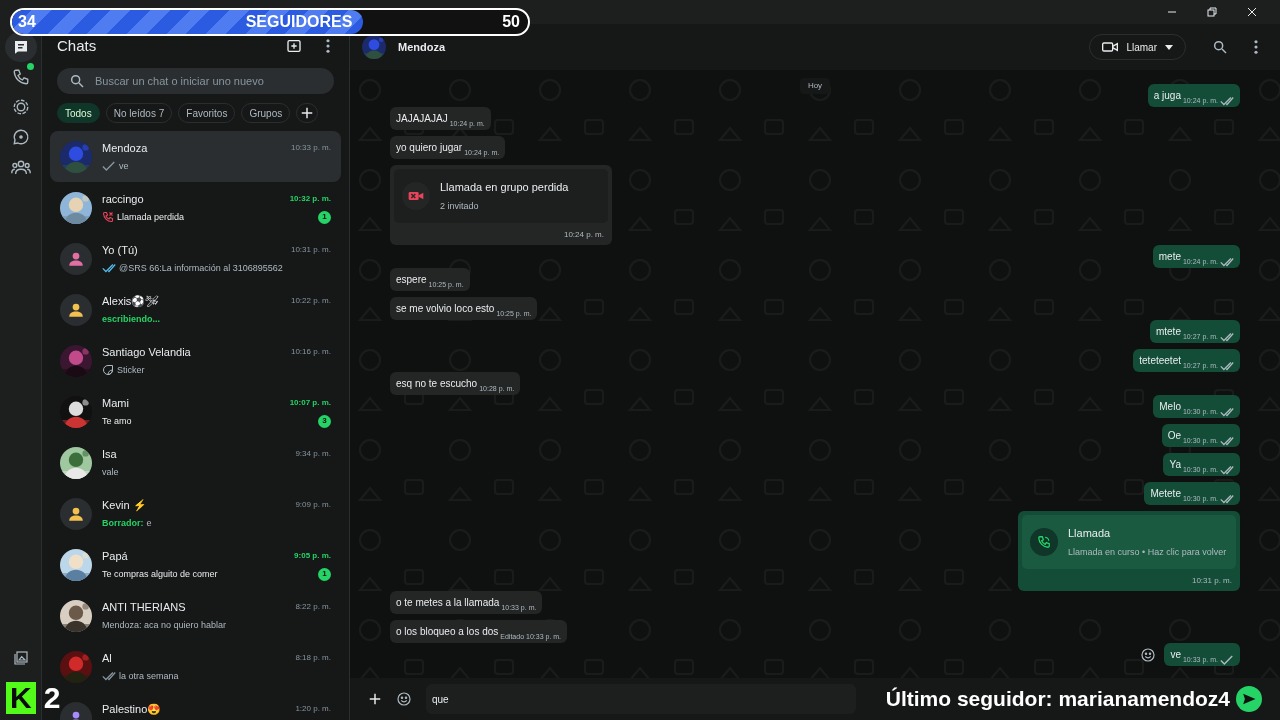 The width and height of the screenshot is (1280, 720). Describe the element at coordinates (195, 462) in the screenshot. I see `chat-item: Isa 9:34 p. m. vale` at that location.